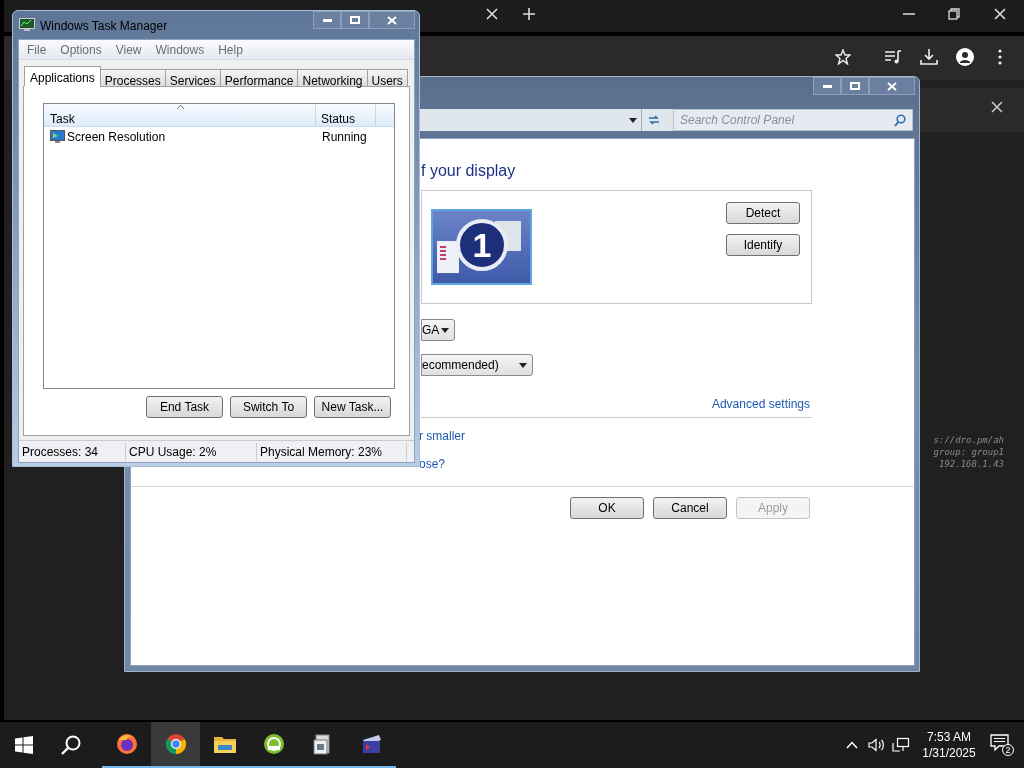 Image resolution: width=1024 pixels, height=768 pixels. What do you see at coordinates (763, 213) in the screenshot?
I see `action-button: Detect` at bounding box center [763, 213].